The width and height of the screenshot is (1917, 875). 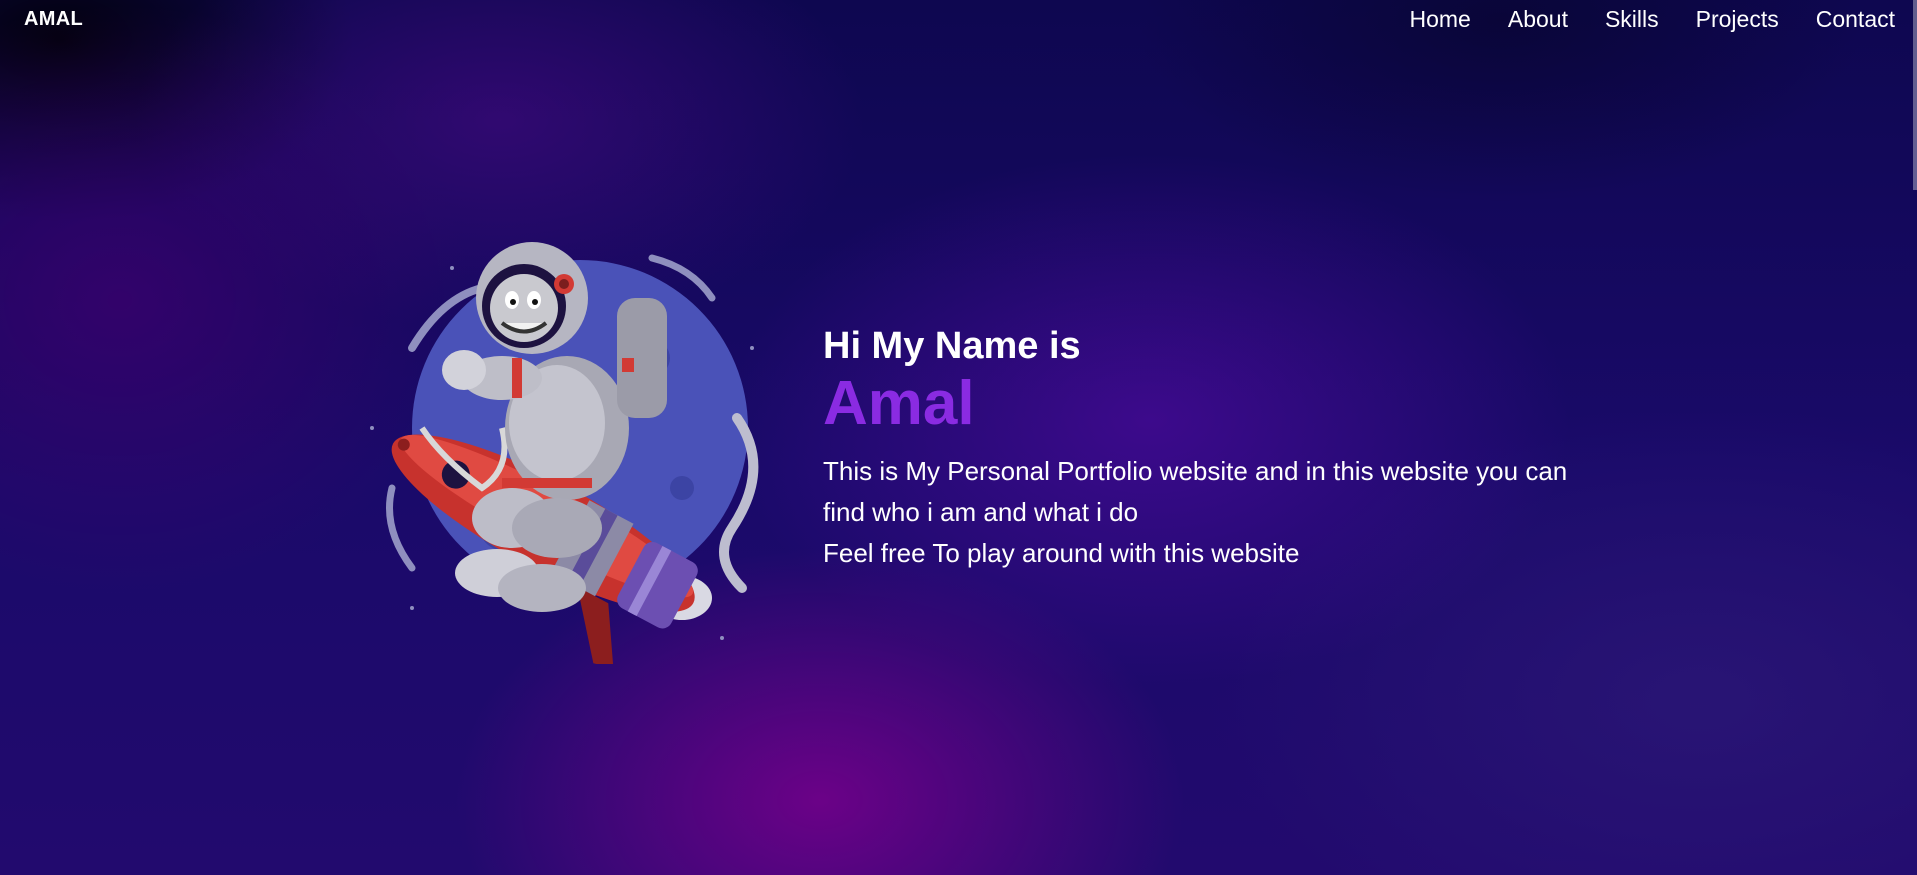 What do you see at coordinates (1538, 19) in the screenshot?
I see `nav-link-about: About` at bounding box center [1538, 19].